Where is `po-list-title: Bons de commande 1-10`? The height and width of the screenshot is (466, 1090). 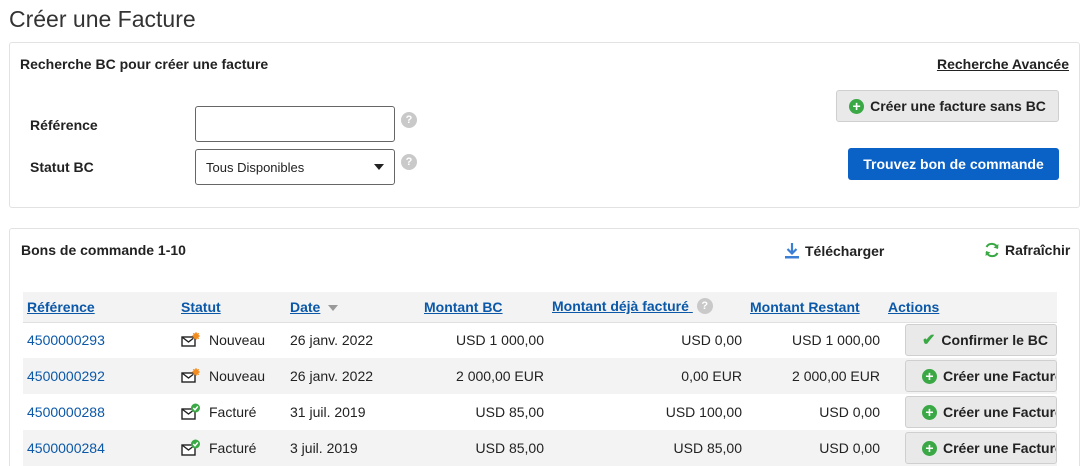
po-list-title: Bons de commande 1-10 is located at coordinates (103, 250).